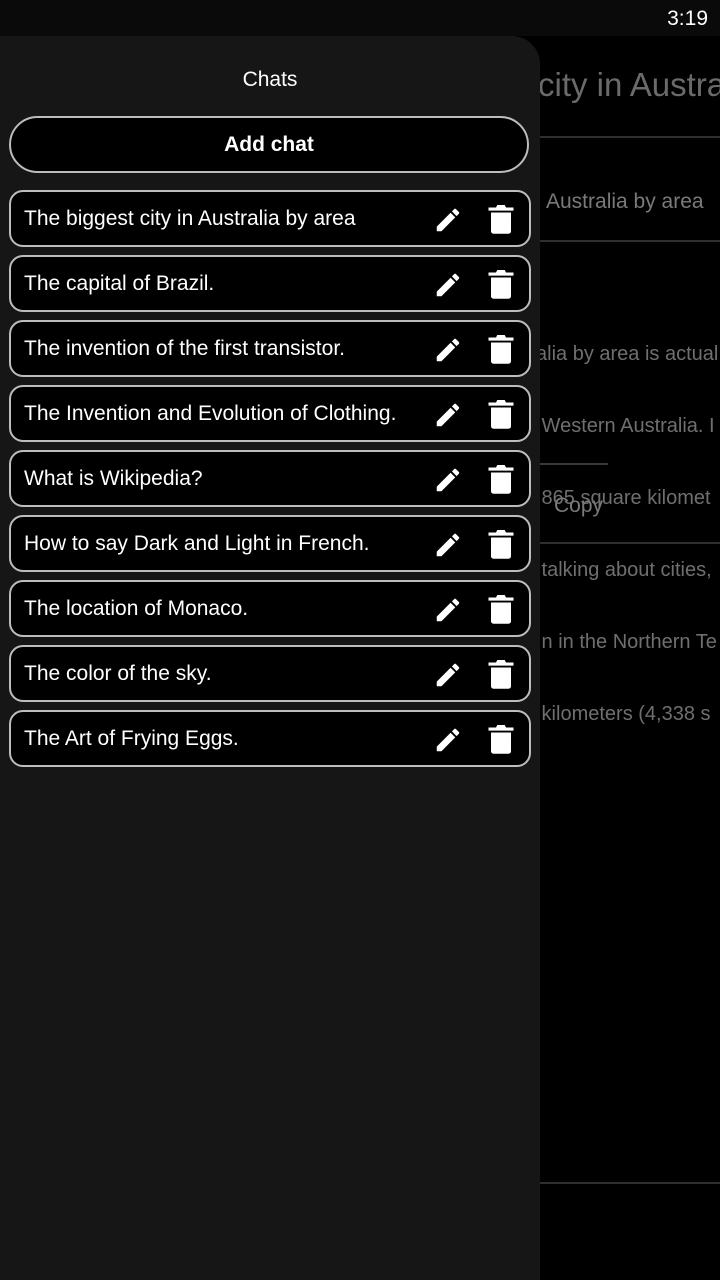  I want to click on user-question: Australia by area, so click(625, 201).